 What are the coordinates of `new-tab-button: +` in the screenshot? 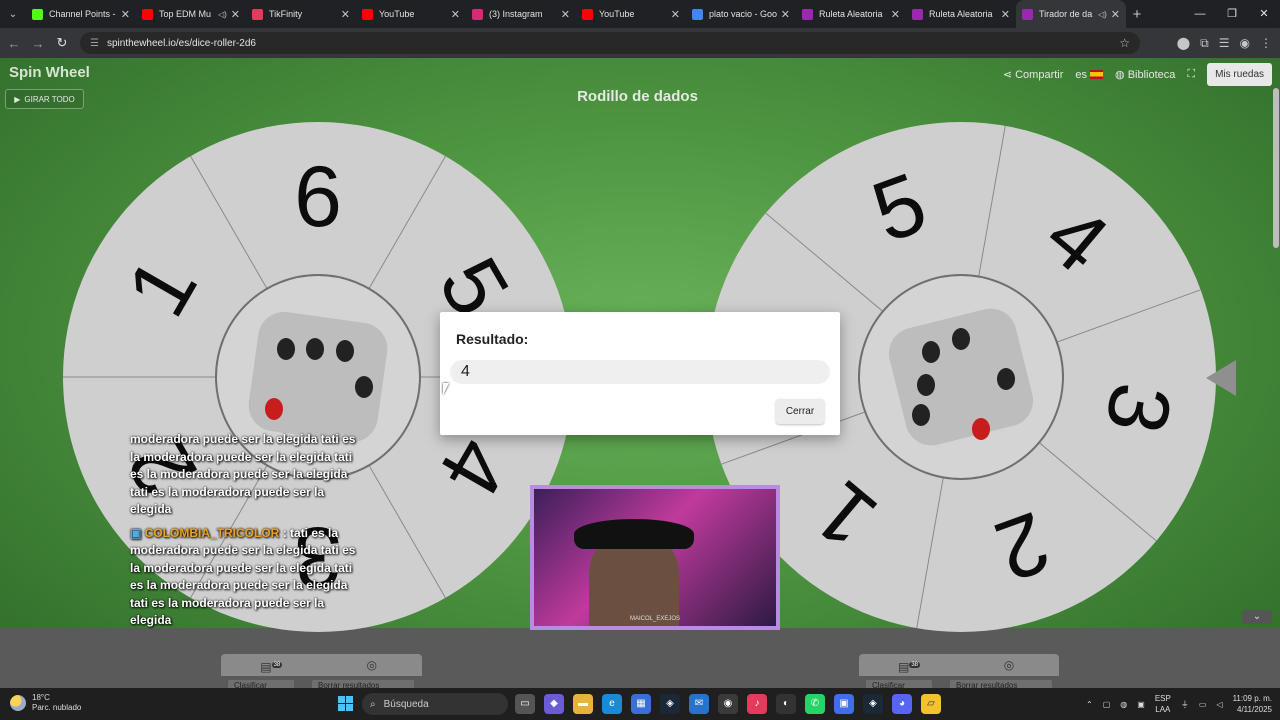 It's located at (1137, 14).